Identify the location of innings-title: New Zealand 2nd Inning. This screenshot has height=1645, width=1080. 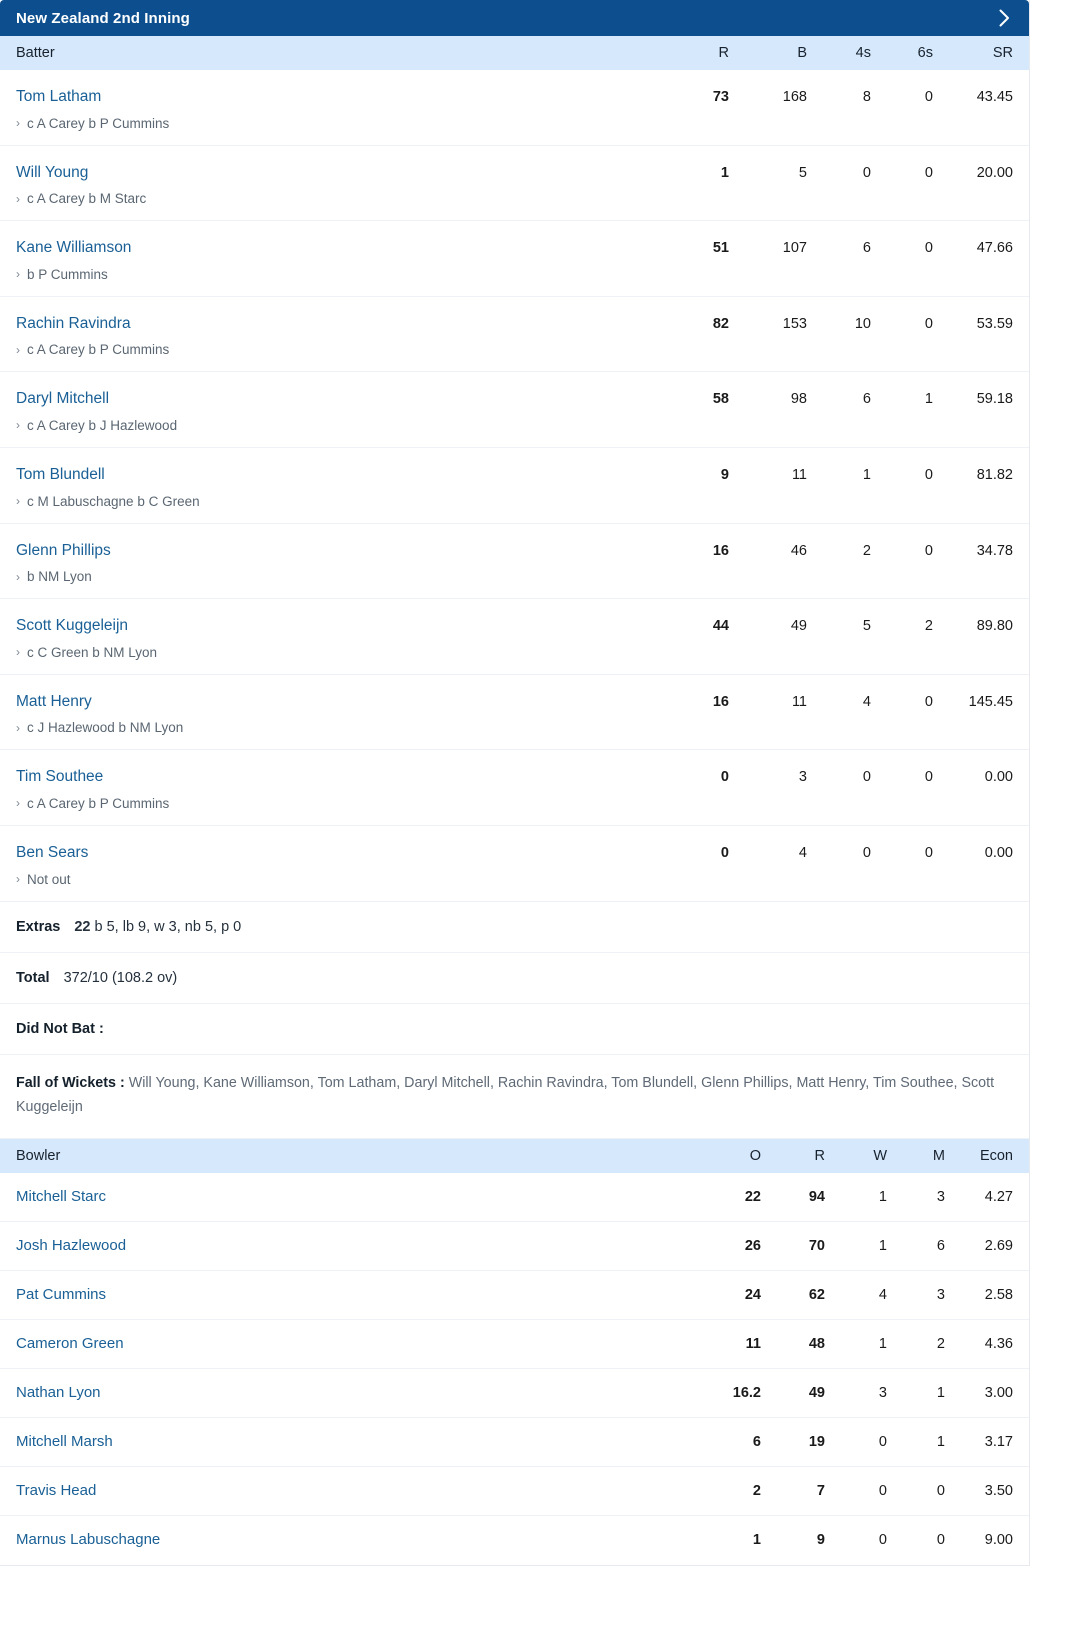
(103, 18).